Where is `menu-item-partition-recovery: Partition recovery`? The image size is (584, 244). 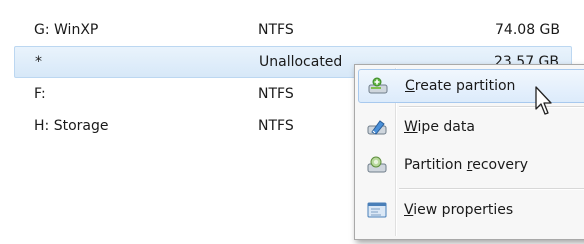
menu-item-partition-recovery: Partition recovery is located at coordinates (471, 165).